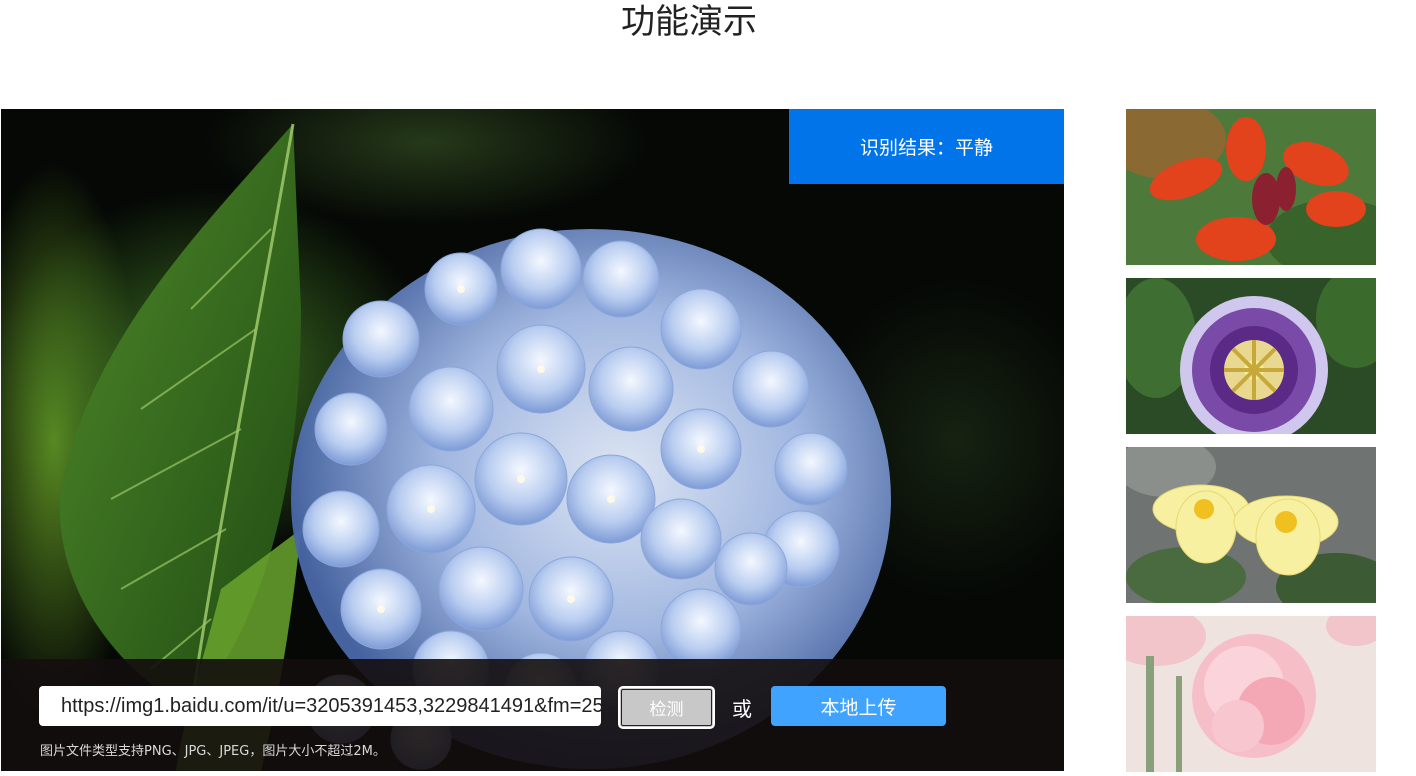 The image size is (1416, 776). I want to click on red-wallflower-image, so click(1251, 187).